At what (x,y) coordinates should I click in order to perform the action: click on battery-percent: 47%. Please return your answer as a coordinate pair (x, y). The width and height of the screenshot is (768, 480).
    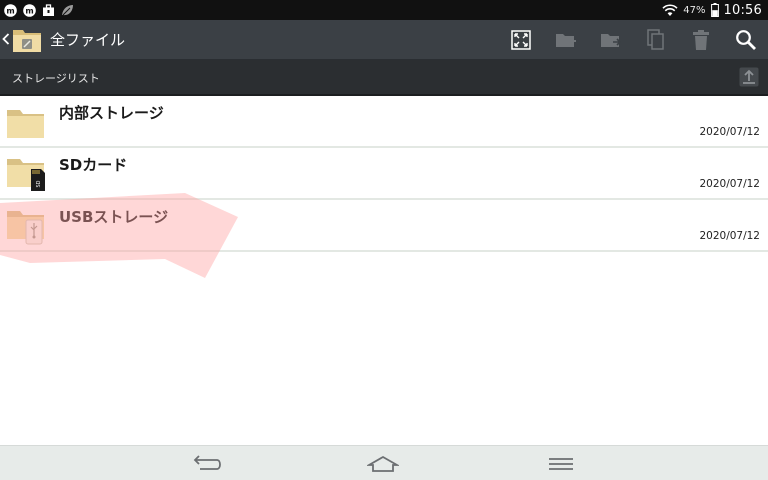
    Looking at the image, I should click on (694, 10).